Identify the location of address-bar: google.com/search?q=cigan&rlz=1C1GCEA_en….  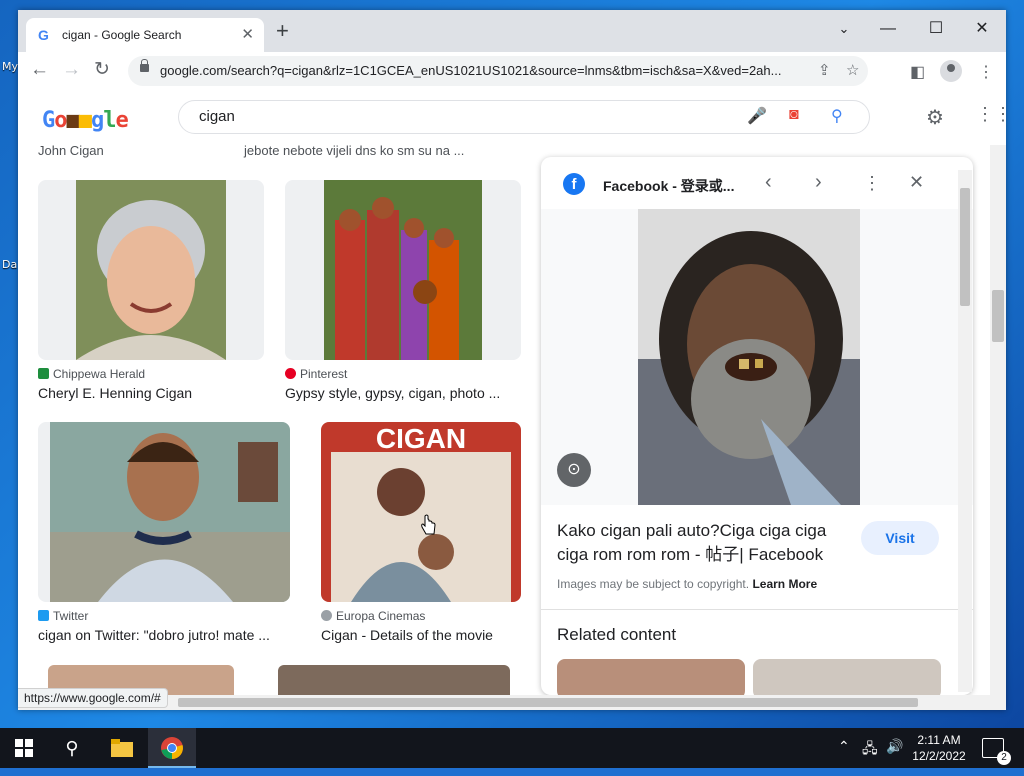
(498, 71).